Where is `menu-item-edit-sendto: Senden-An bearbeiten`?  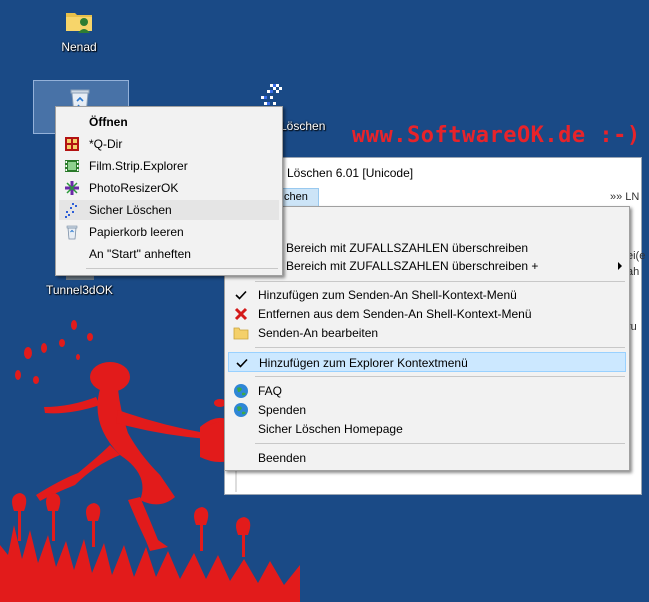 menu-item-edit-sendto: Senden-An bearbeiten is located at coordinates (427, 333).